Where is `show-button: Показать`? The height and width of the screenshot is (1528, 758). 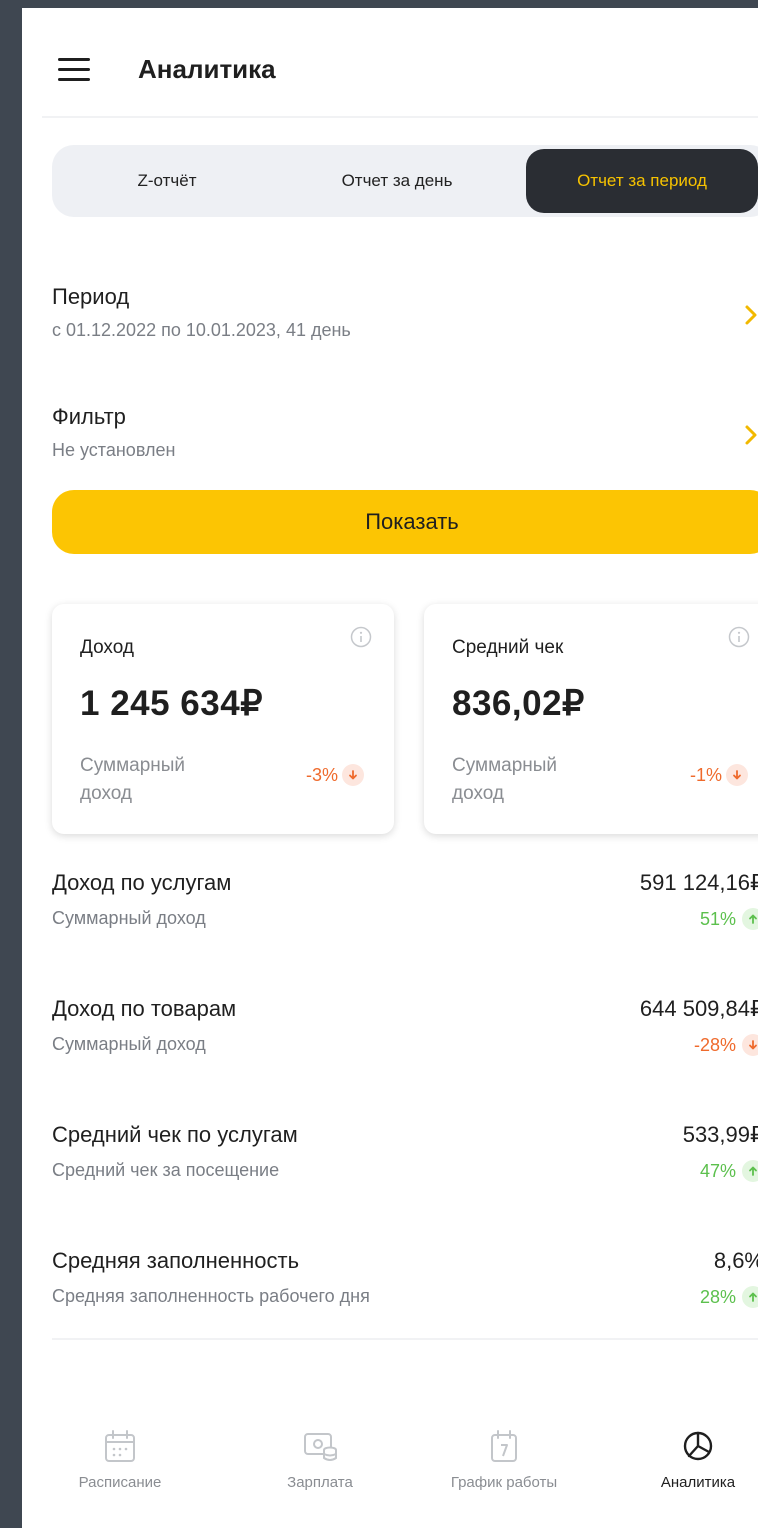 show-button: Показать is located at coordinates (405, 522).